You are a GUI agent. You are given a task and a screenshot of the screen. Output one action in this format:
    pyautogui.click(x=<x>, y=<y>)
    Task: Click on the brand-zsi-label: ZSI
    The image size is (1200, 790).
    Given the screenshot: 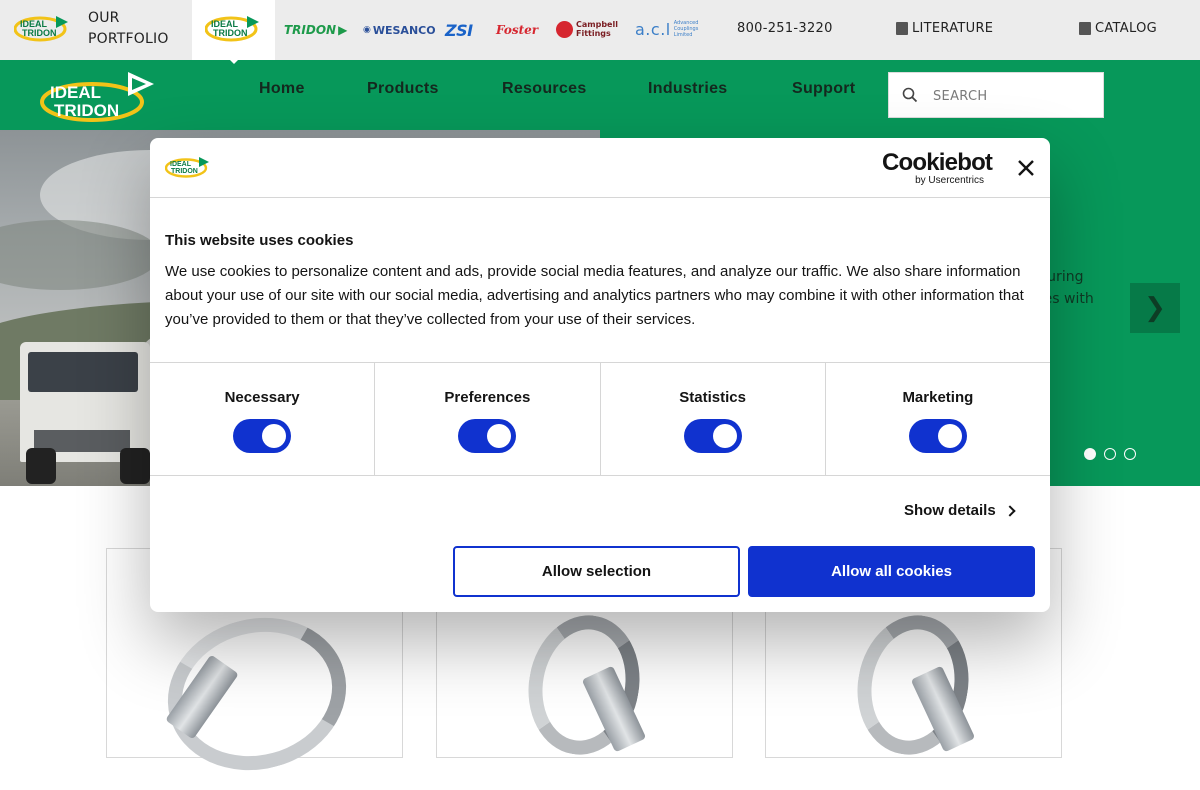 What is the action you would take?
    pyautogui.click(x=459, y=30)
    